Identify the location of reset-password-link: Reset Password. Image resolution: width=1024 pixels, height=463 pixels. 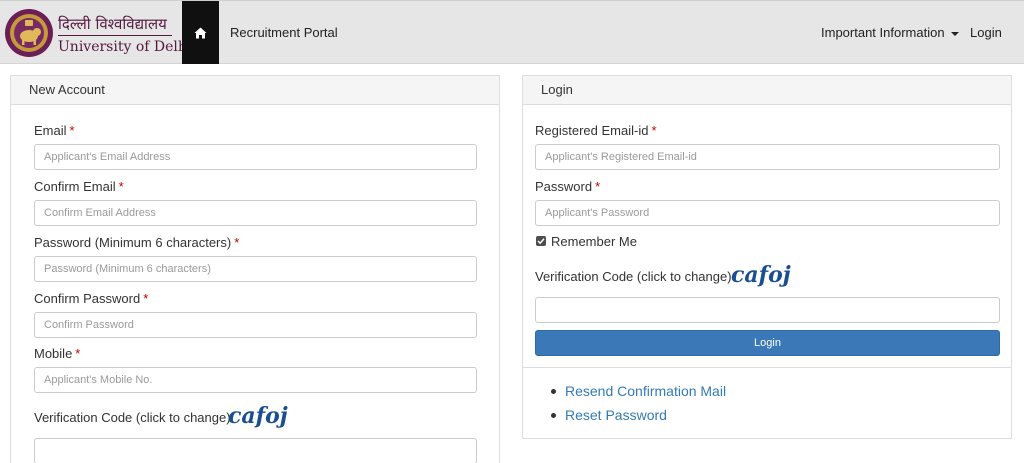
(638, 418).